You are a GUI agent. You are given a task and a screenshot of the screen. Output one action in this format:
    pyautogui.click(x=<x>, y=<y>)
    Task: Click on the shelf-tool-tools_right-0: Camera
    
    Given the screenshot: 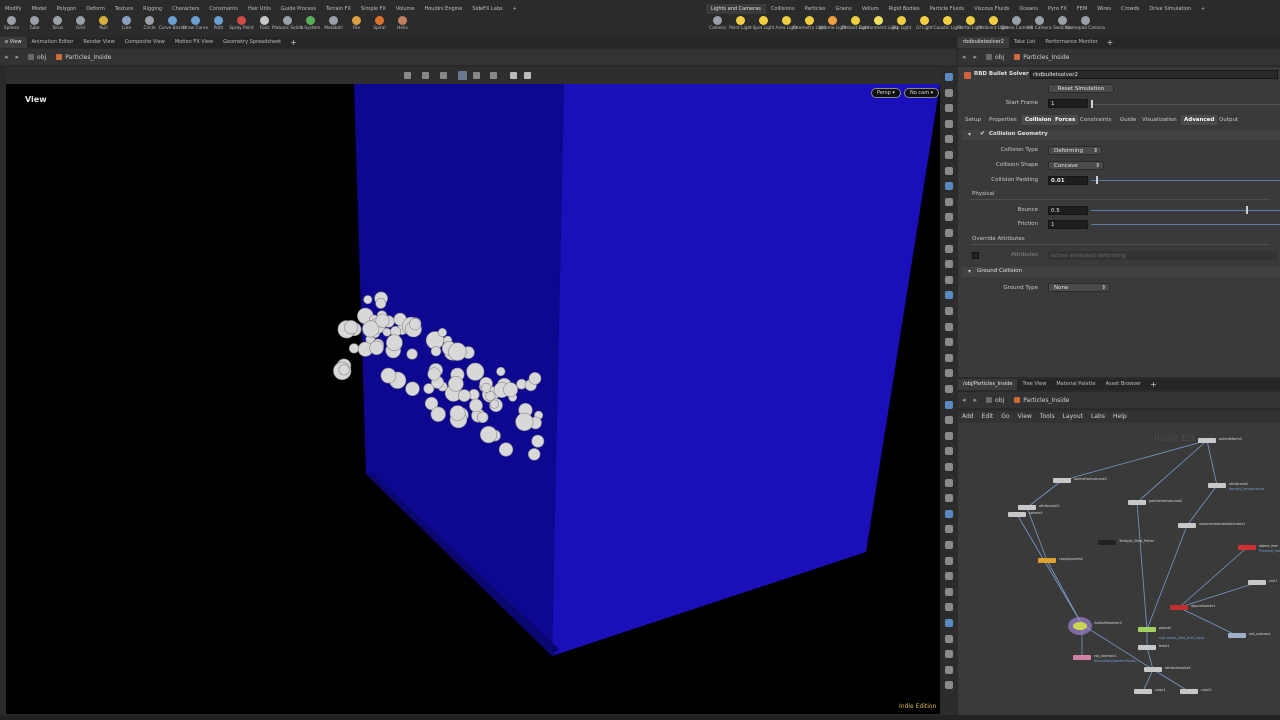 What is the action you would take?
    pyautogui.click(x=717, y=26)
    